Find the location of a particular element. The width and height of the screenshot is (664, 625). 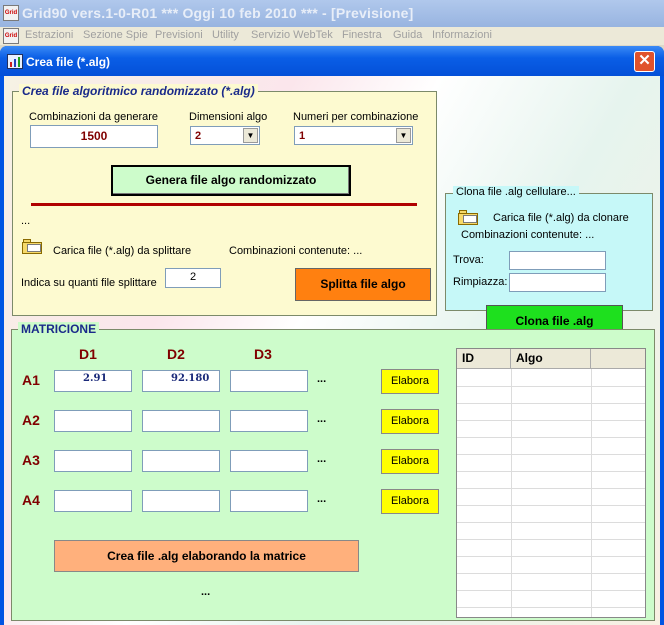

dialog-title: Crea file (*.alg) is located at coordinates (68, 62).